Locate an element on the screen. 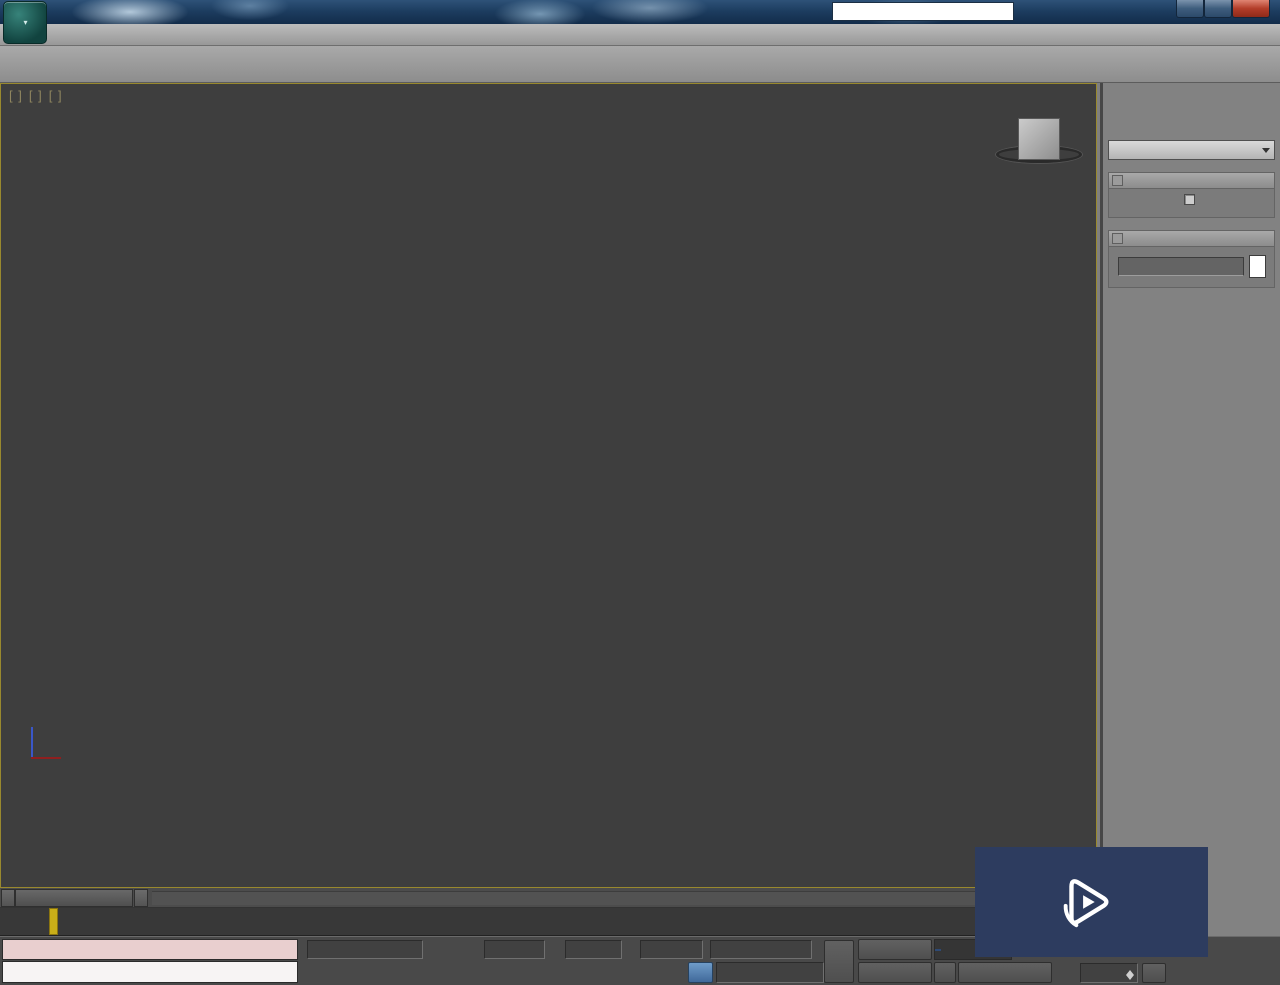  command-panel is located at coordinates (1190, 509).